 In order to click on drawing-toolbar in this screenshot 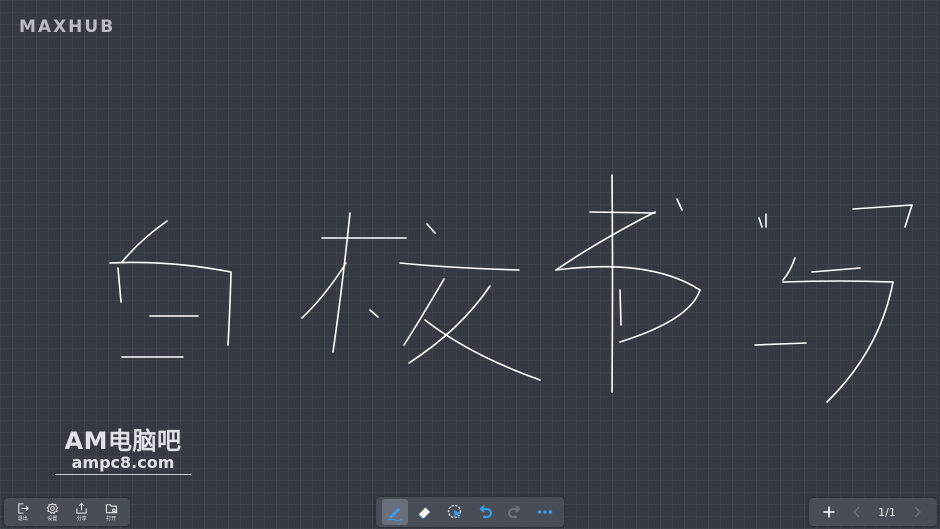, I will do `click(470, 512)`.